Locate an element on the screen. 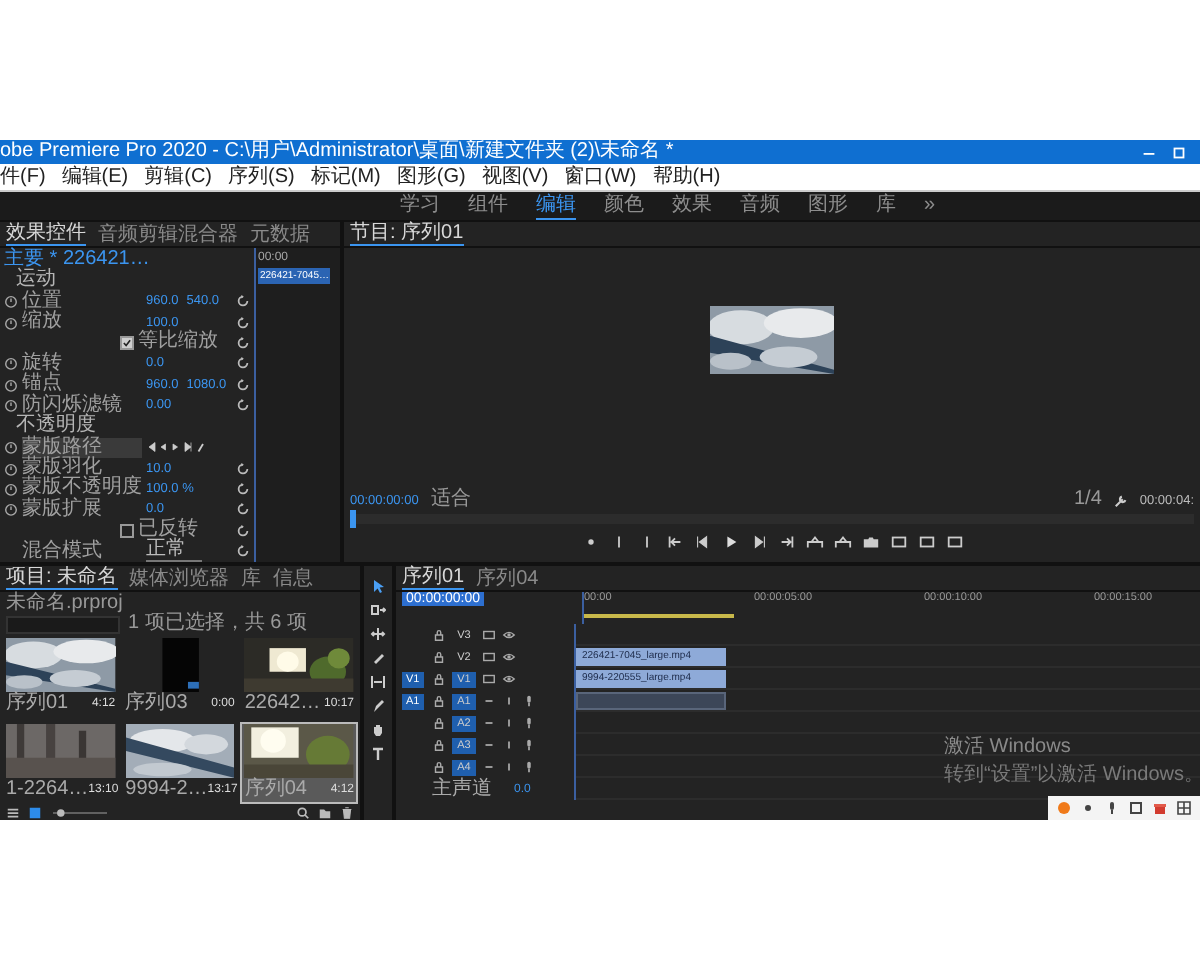 This screenshot has width=1200, height=960. parameter-name: 锚点 is located at coordinates (42, 384).